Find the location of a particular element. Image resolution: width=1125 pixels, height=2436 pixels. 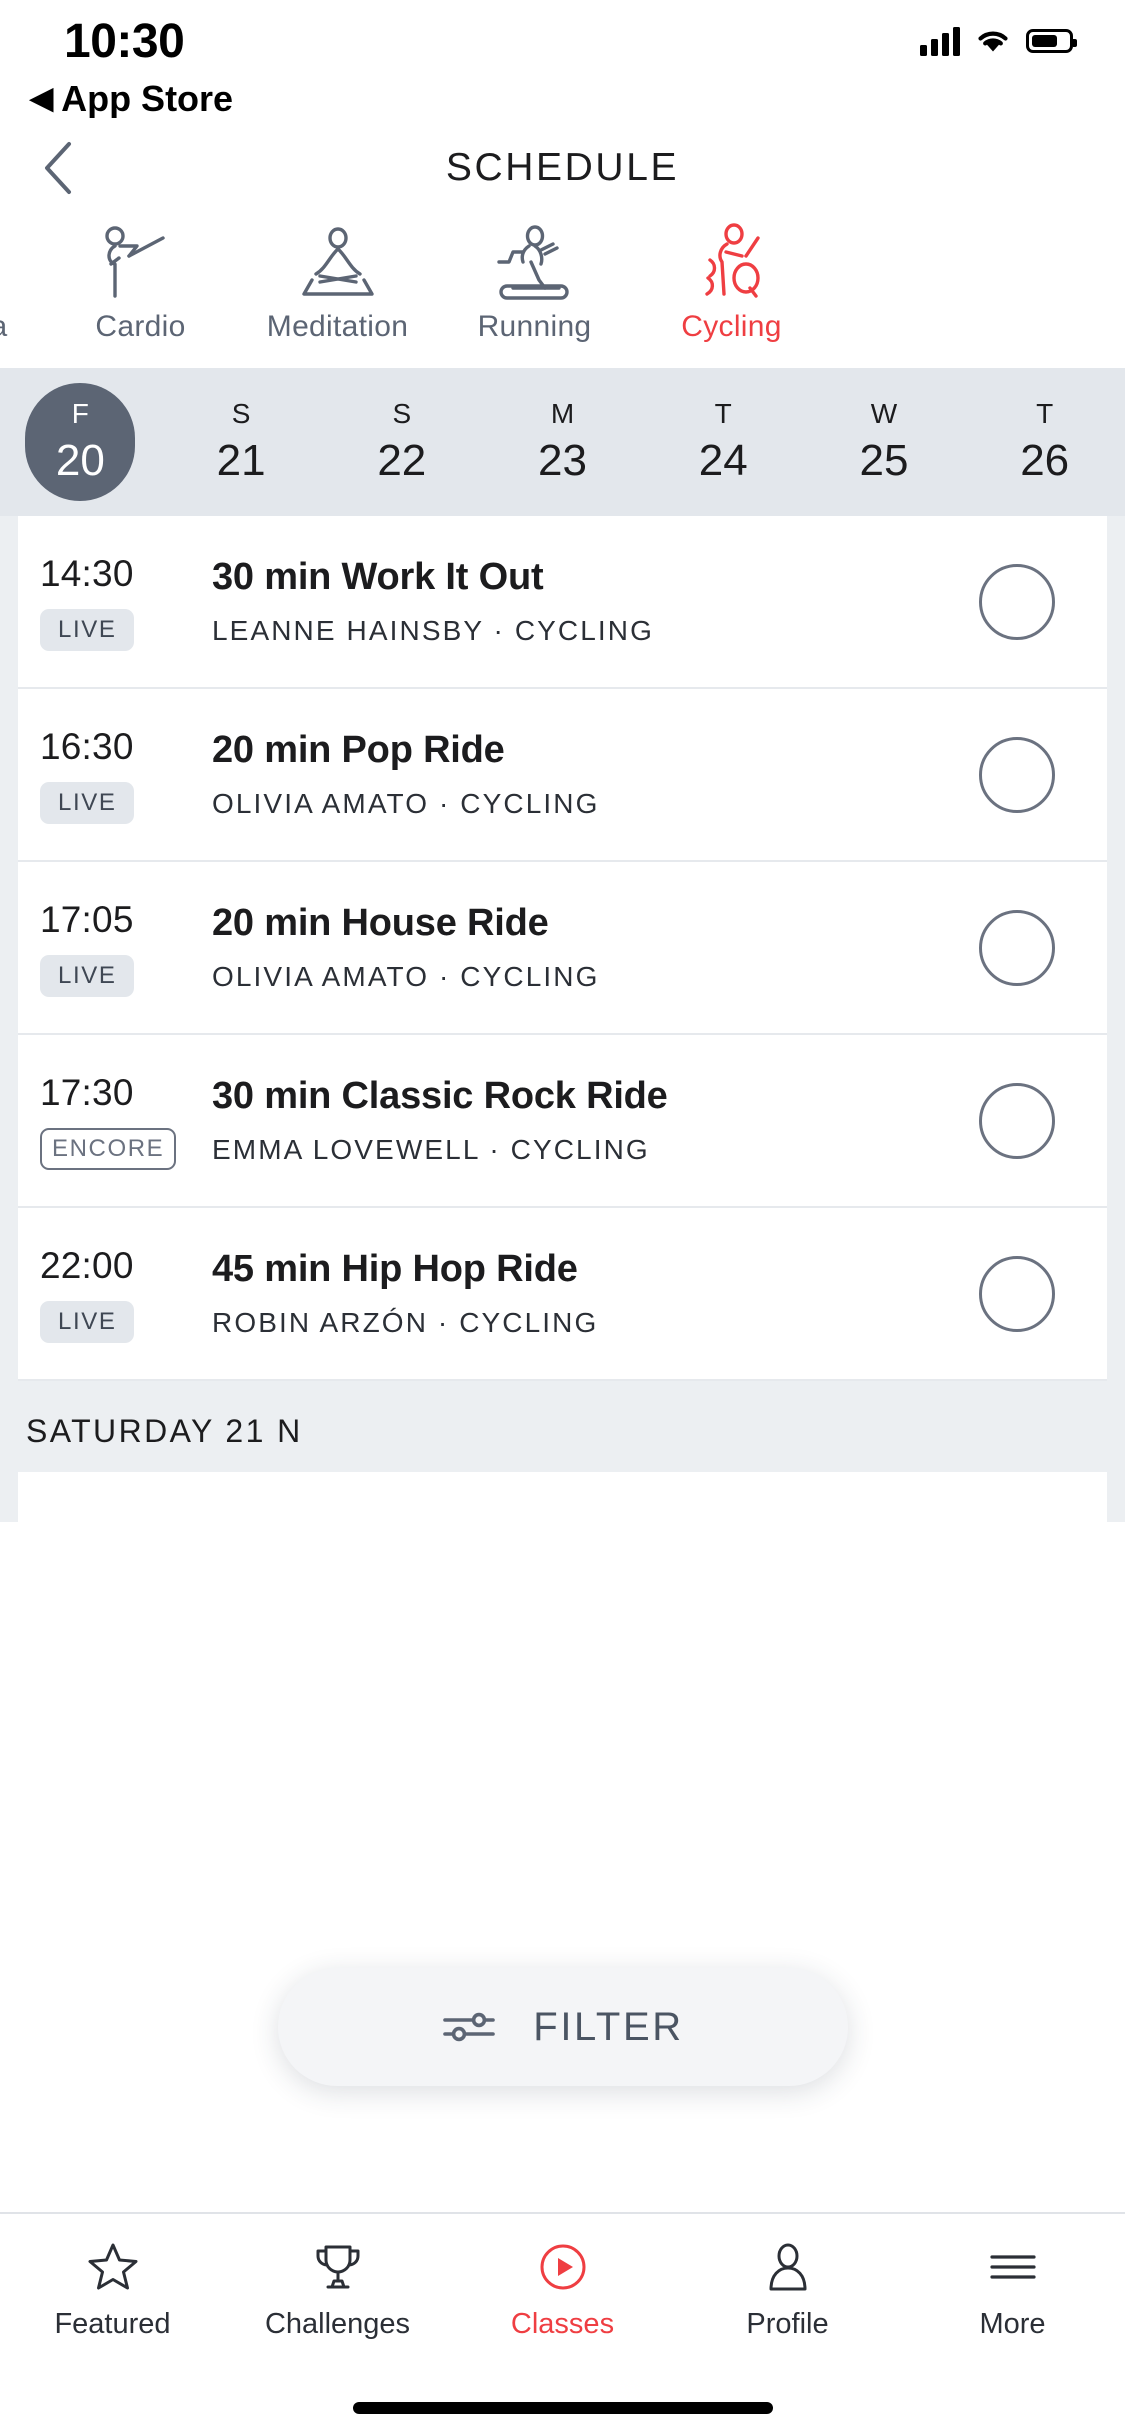

home-indicator is located at coordinates (562, 2408).